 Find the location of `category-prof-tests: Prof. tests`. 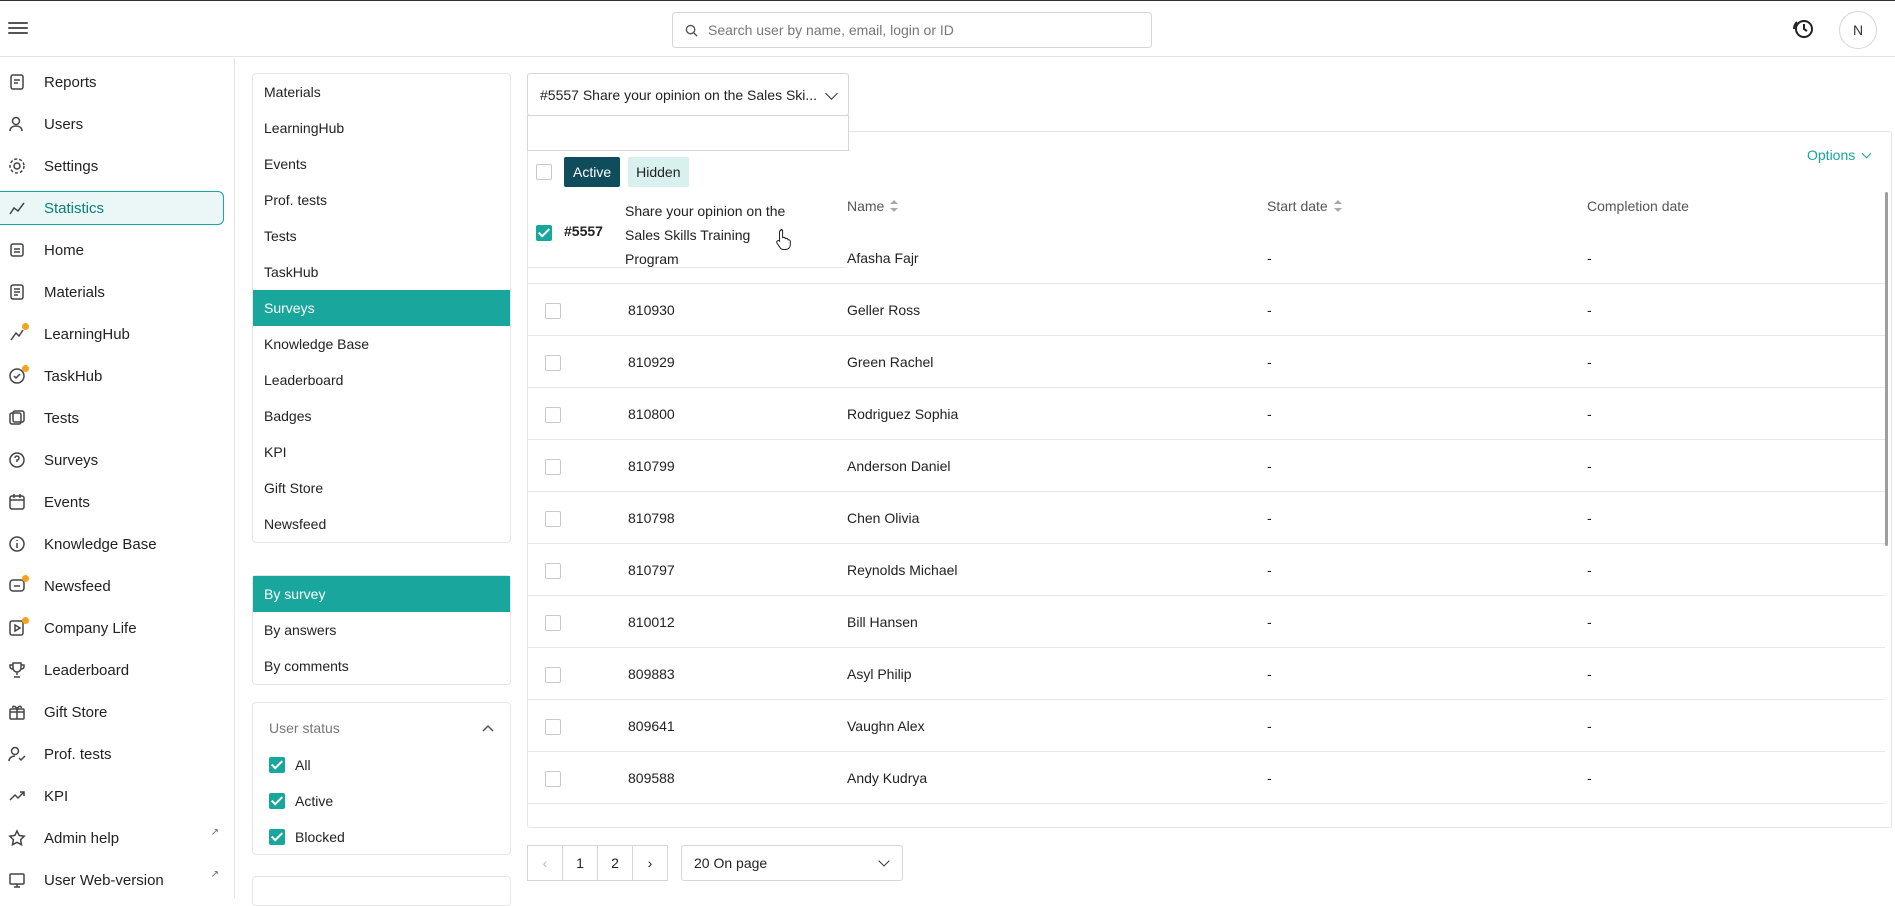

category-prof-tests: Prof. tests is located at coordinates (381, 200).